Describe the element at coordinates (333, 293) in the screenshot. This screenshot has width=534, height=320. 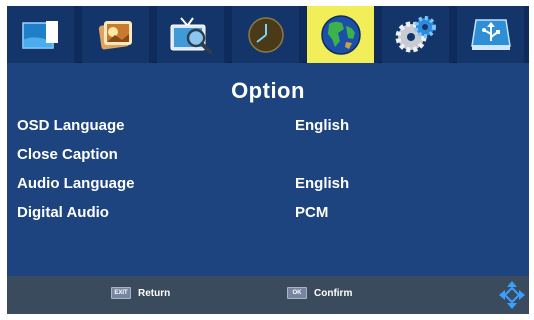
I see `confirm-label: Confirm` at that location.